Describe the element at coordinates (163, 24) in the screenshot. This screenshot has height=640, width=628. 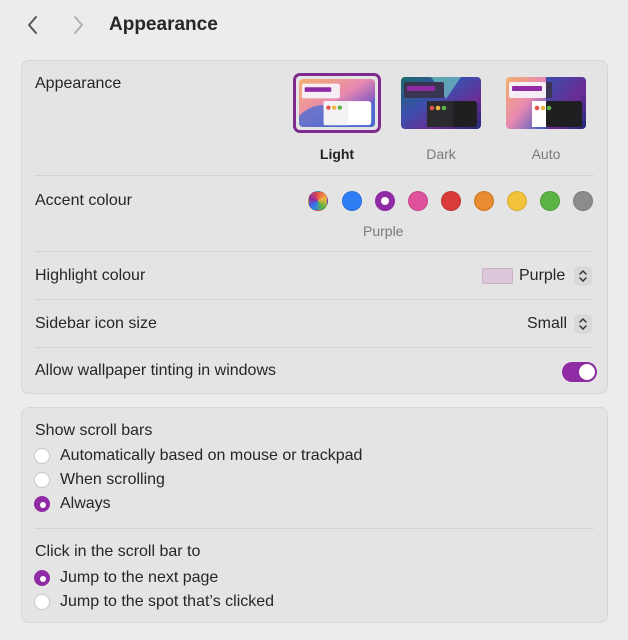
I see `page-title: Appearance` at that location.